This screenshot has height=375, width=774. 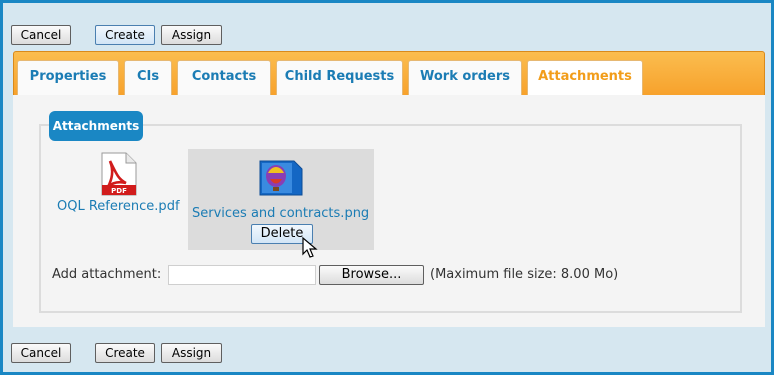 What do you see at coordinates (242, 275) in the screenshot?
I see `file-path-input` at bounding box center [242, 275].